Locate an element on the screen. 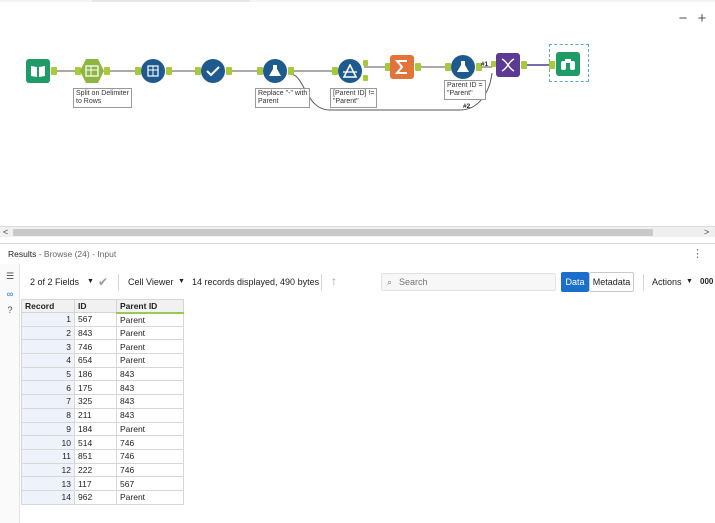  table-row: 14 962 Parent is located at coordinates (102, 497).